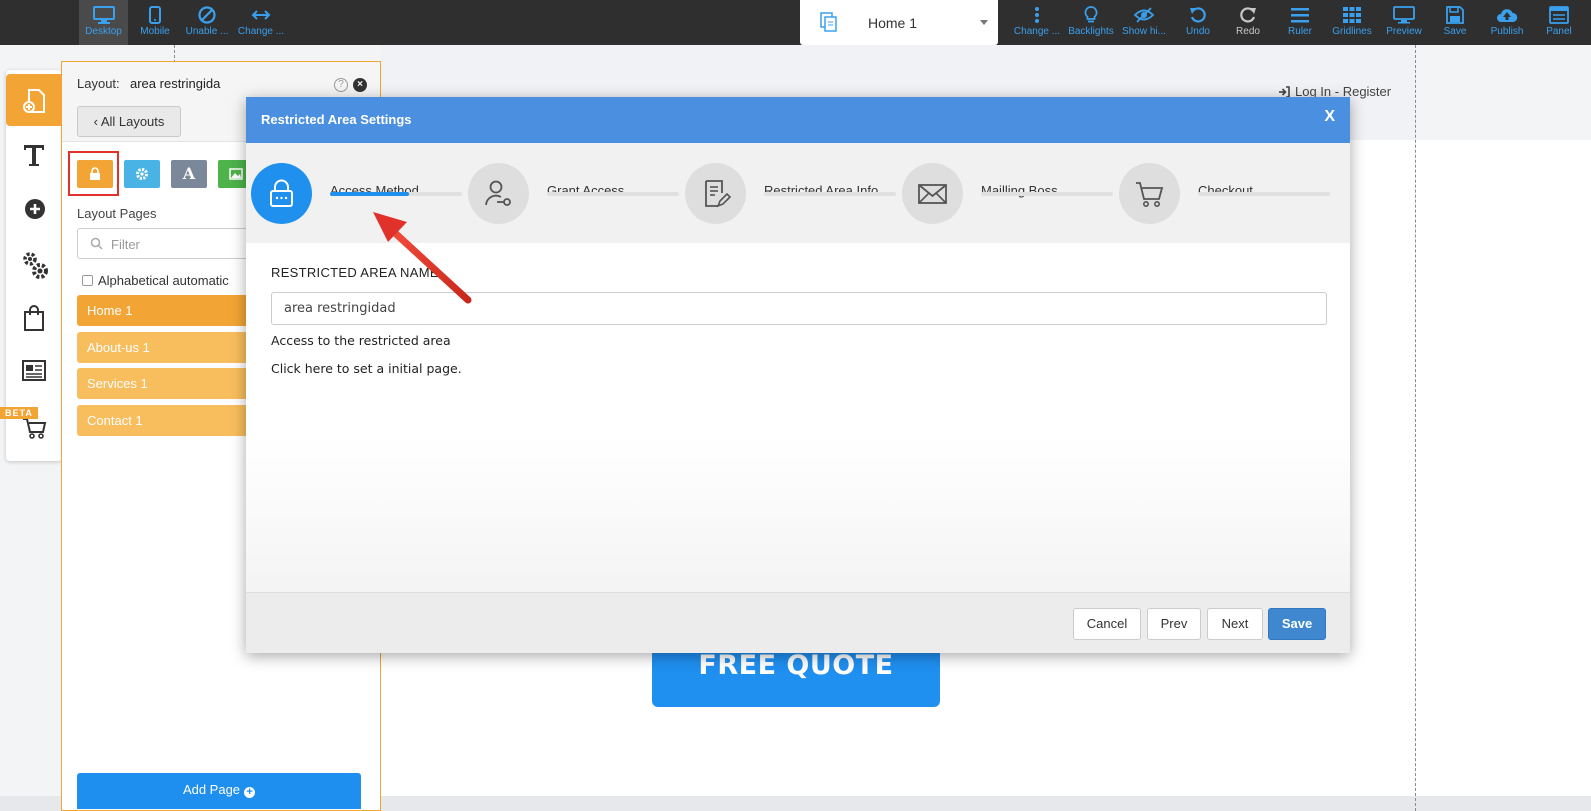  I want to click on redo-icon, so click(1248, 15).